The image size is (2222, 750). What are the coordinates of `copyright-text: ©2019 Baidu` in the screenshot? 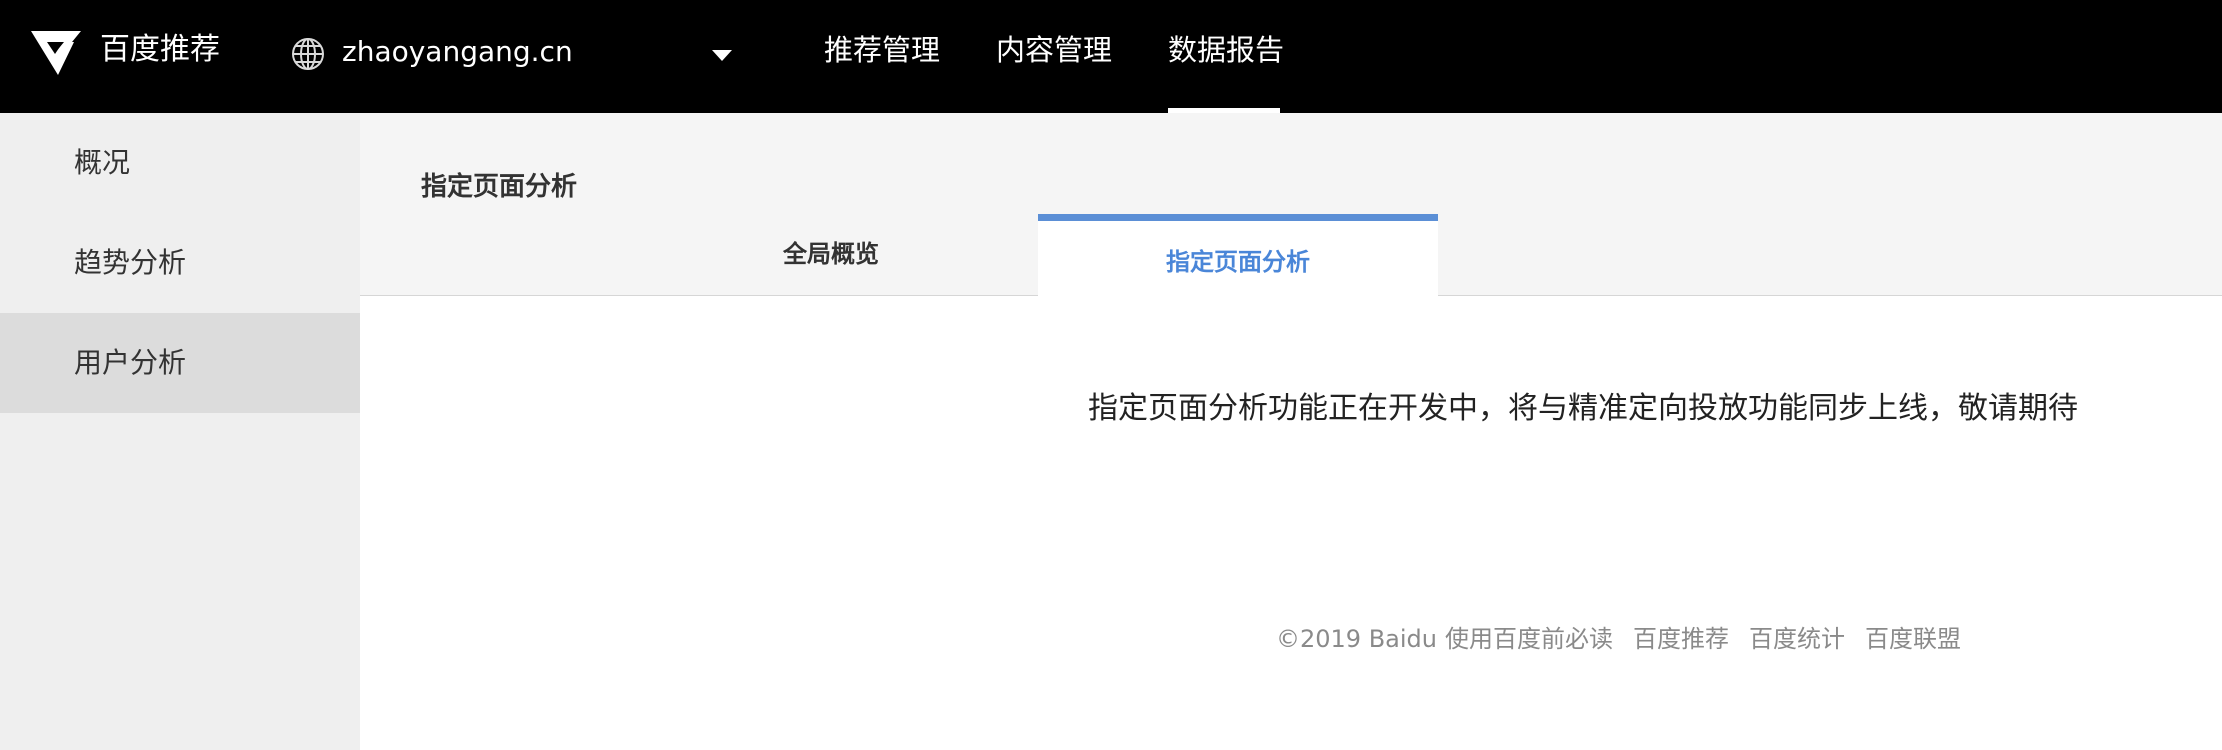 It's located at (1356, 639).